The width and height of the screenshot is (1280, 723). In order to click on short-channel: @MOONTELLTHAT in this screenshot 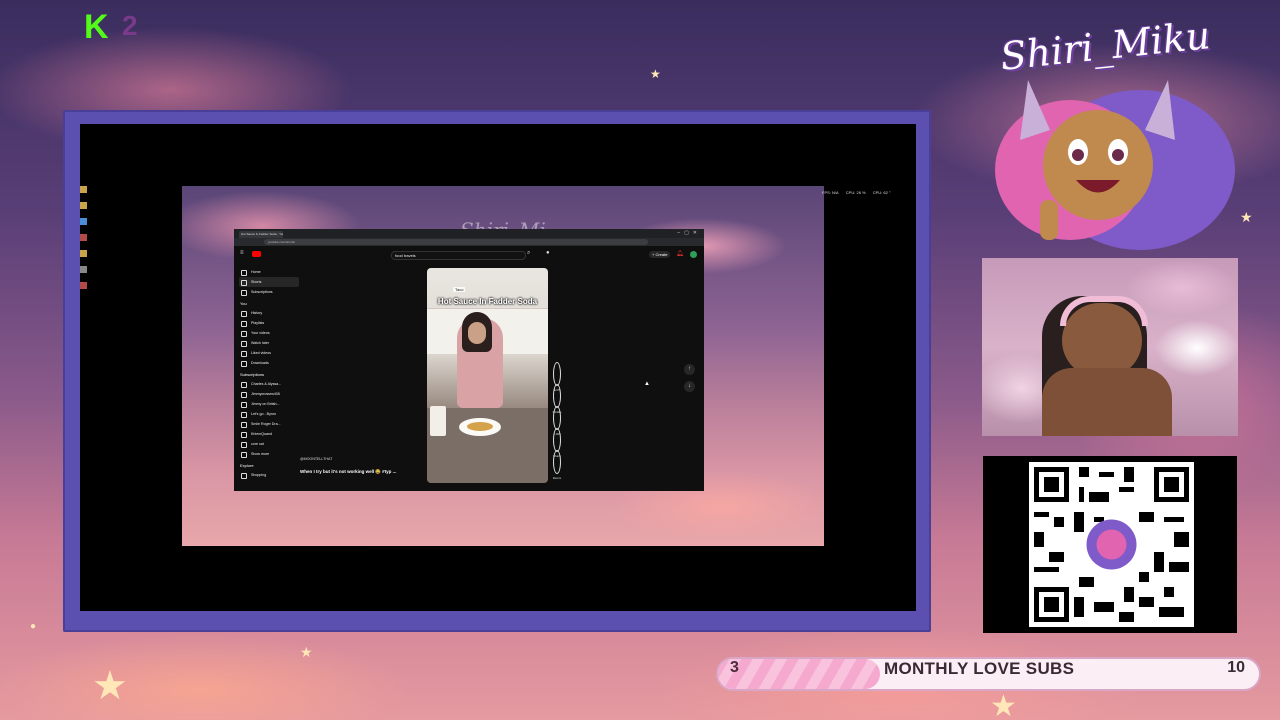, I will do `click(316, 459)`.